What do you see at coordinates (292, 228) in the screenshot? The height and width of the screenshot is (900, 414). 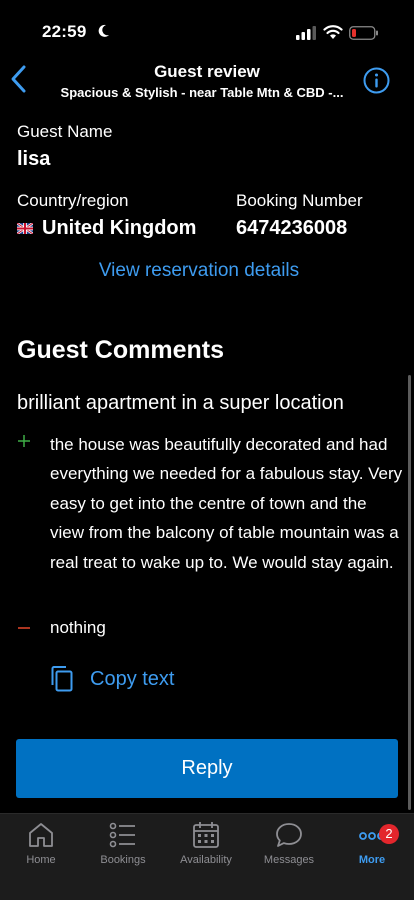 I see `booking-number-value: 6474236008` at bounding box center [292, 228].